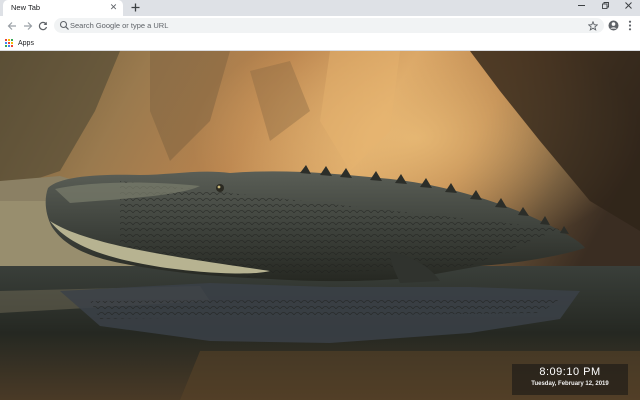 The image size is (640, 400). I want to click on menu-button, so click(629, 25).